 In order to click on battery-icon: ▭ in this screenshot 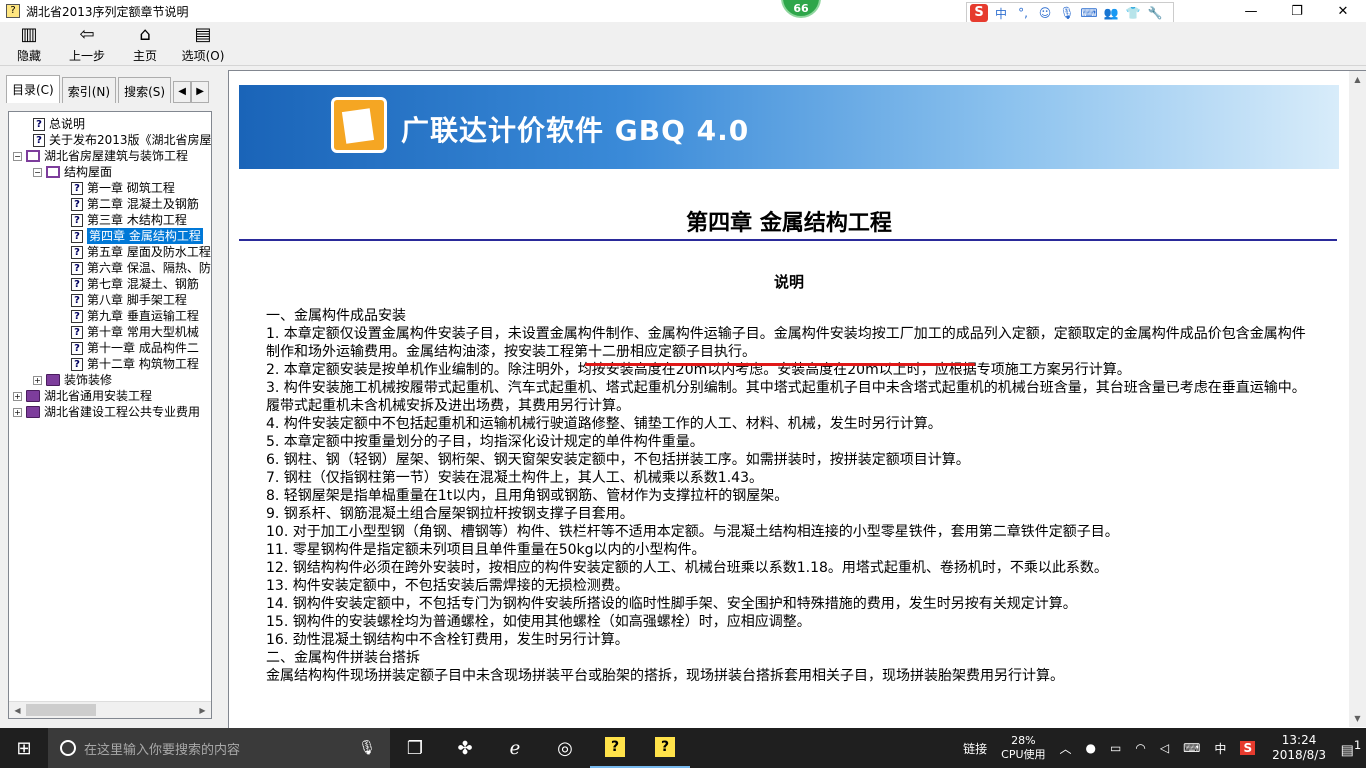, I will do `click(1115, 748)`.